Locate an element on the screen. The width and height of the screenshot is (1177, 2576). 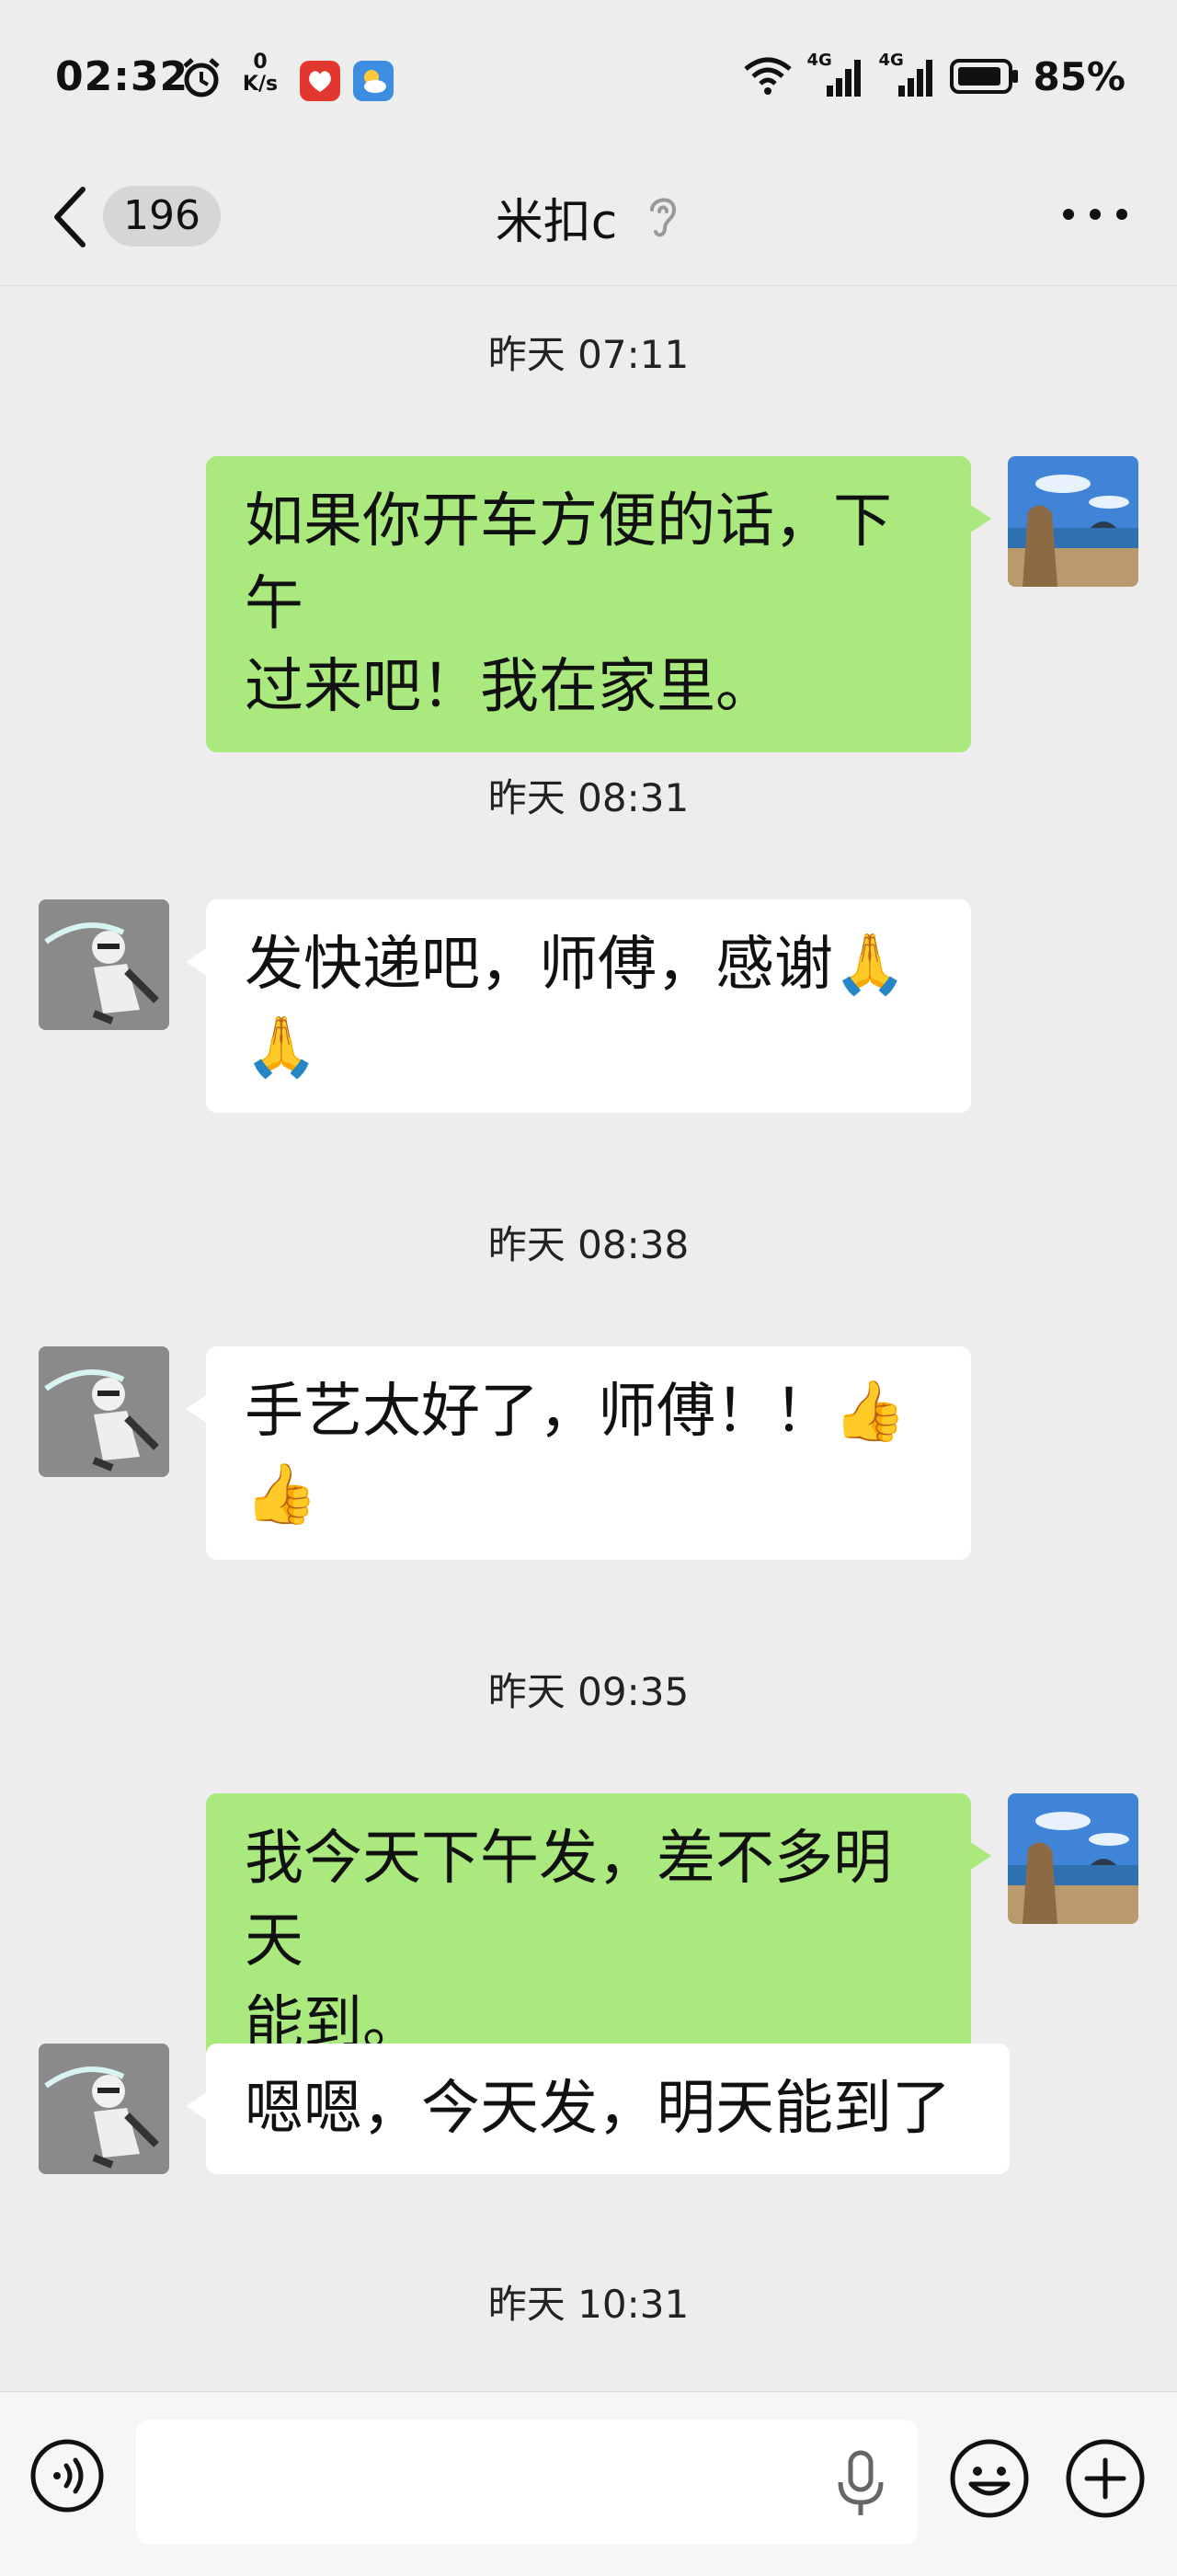
plus-icon is located at coordinates (1105, 2478).